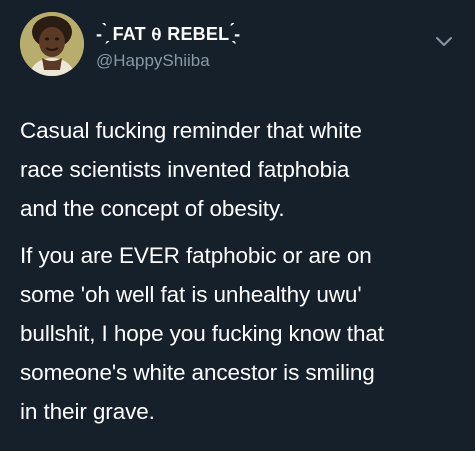  Describe the element at coordinates (191, 294) in the screenshot. I see `tweet-line: some 'oh well fat is unhealthy uwu'` at that location.